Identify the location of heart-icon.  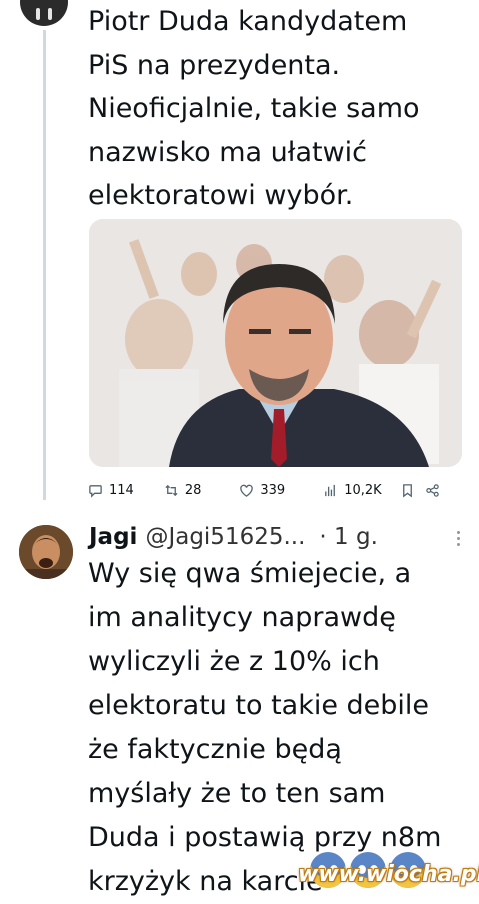
(247, 490).